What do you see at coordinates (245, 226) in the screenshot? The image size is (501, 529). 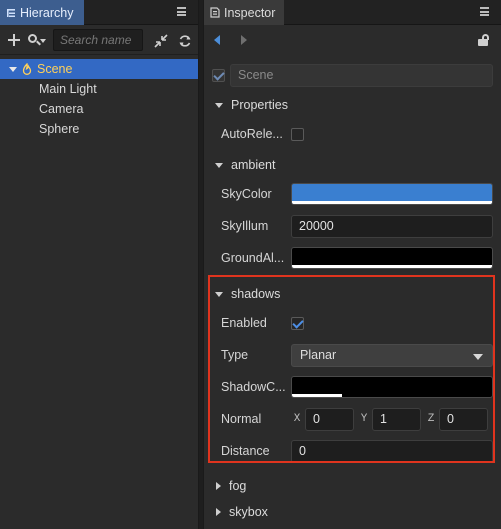 I see `prop-label: SkyIllum` at bounding box center [245, 226].